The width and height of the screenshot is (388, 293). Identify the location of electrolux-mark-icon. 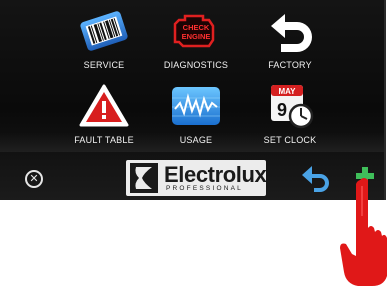
(144, 178).